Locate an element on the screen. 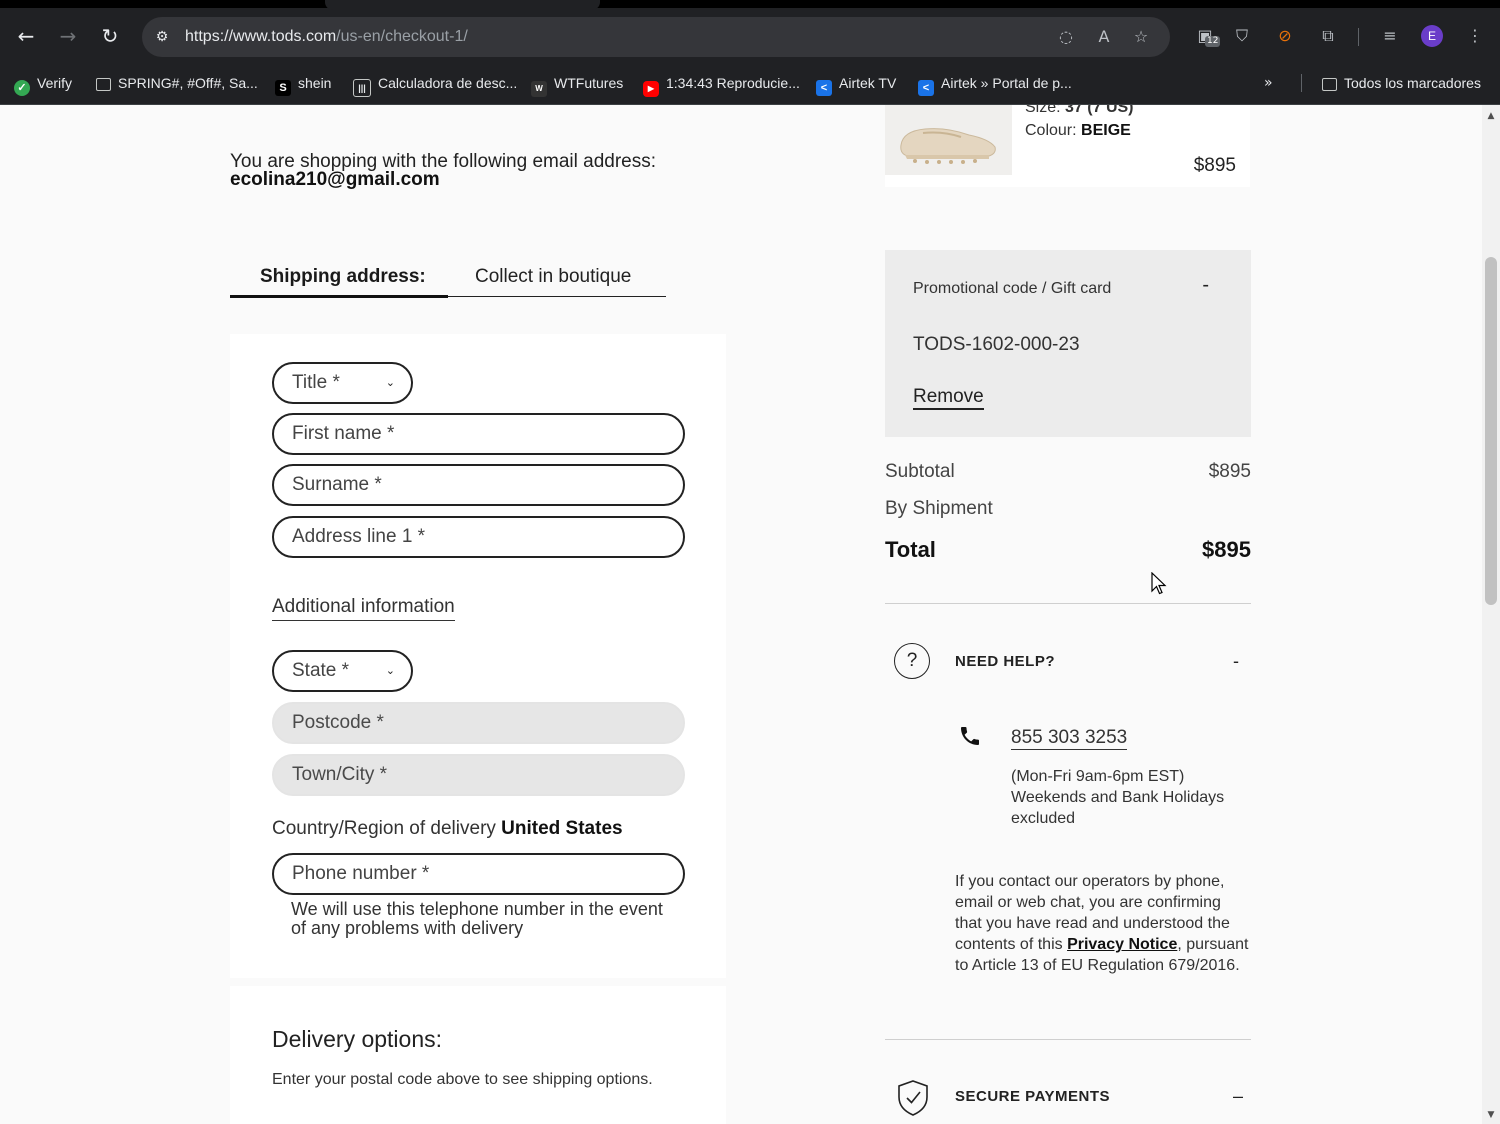 The width and height of the screenshot is (1500, 1124). summary-divider is located at coordinates (1068, 603).